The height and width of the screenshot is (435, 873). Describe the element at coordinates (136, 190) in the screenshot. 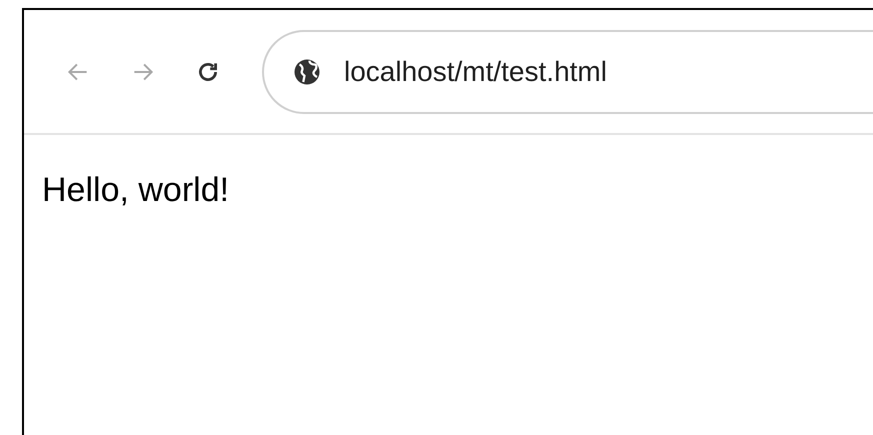

I see `page-text: Hello, world!` at that location.